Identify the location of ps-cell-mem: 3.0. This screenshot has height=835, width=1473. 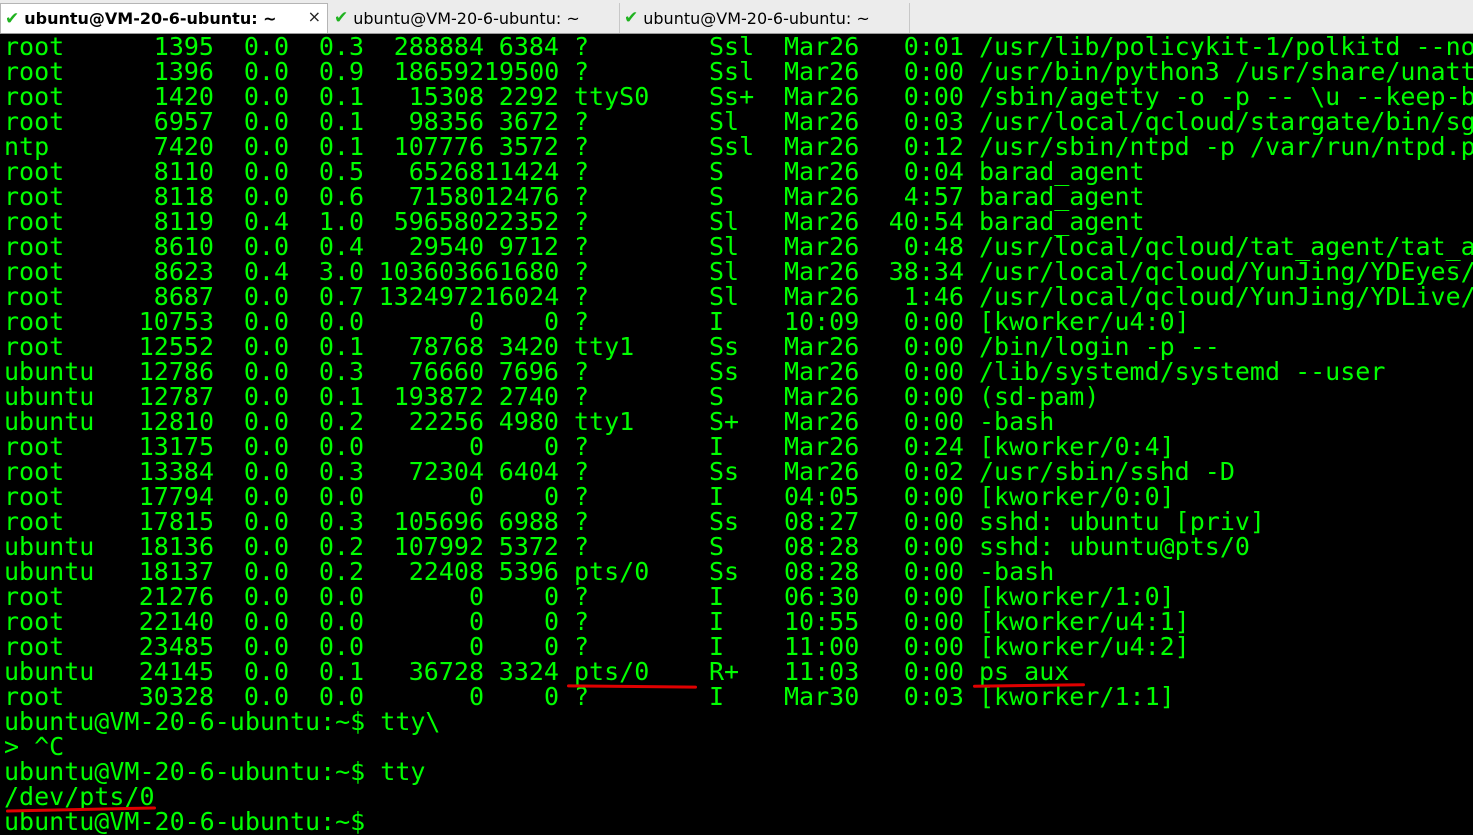
(341, 271).